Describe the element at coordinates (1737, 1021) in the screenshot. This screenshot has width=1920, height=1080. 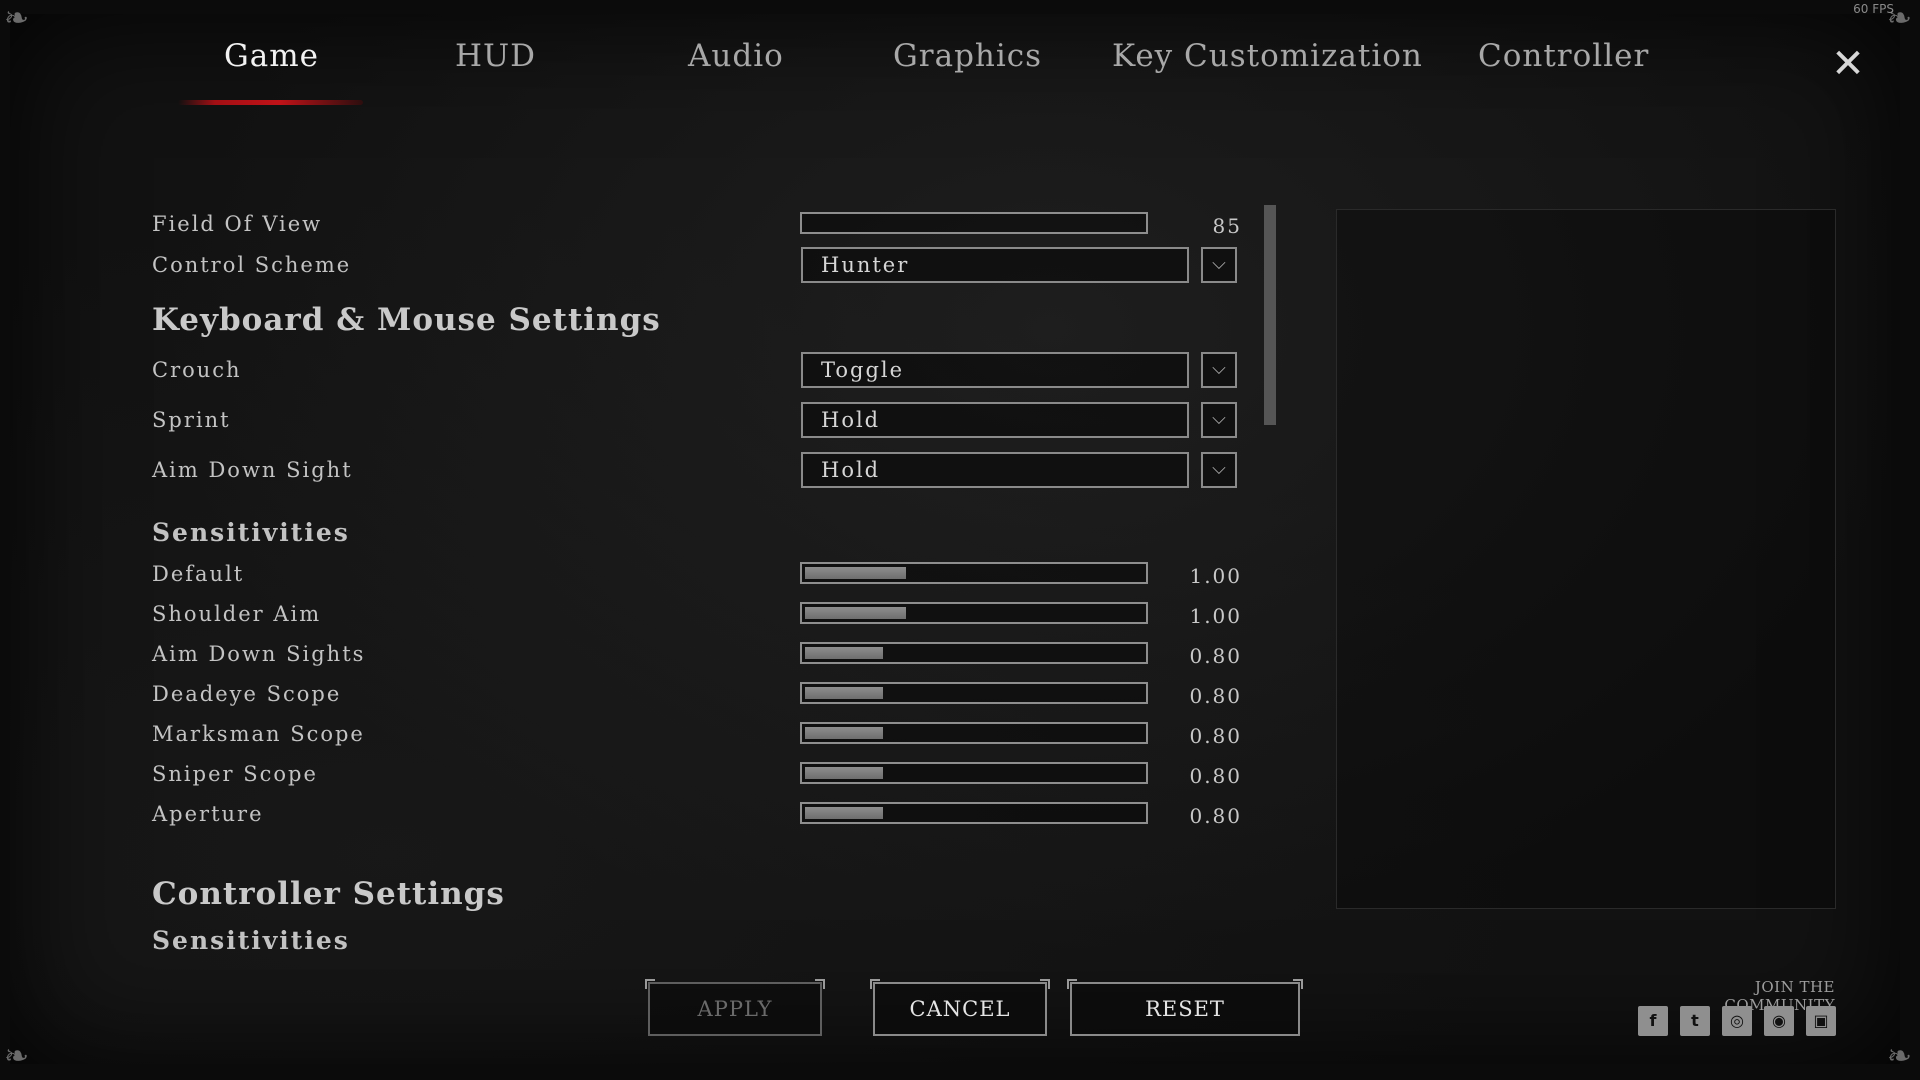
I see `instagram-icon: ◎` at that location.